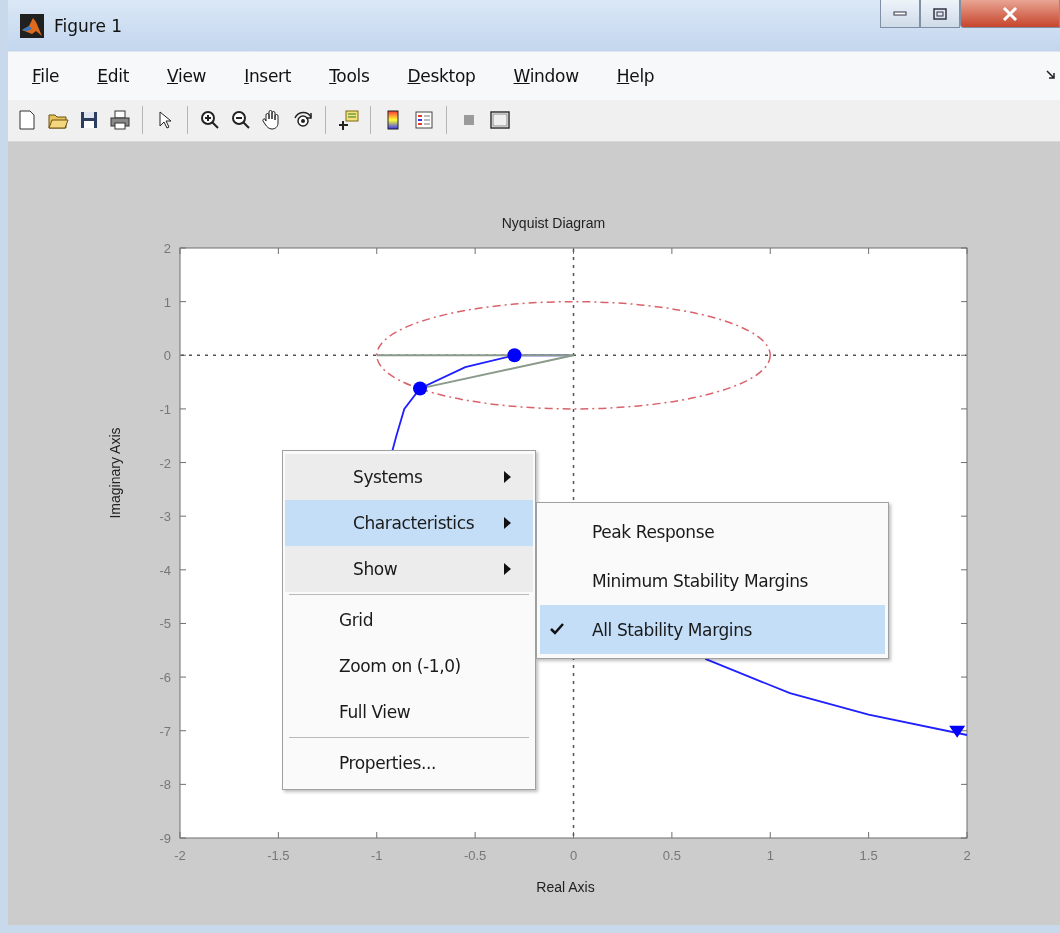 The height and width of the screenshot is (933, 1060). What do you see at coordinates (46, 75) in the screenshot?
I see `menu-item: File` at bounding box center [46, 75].